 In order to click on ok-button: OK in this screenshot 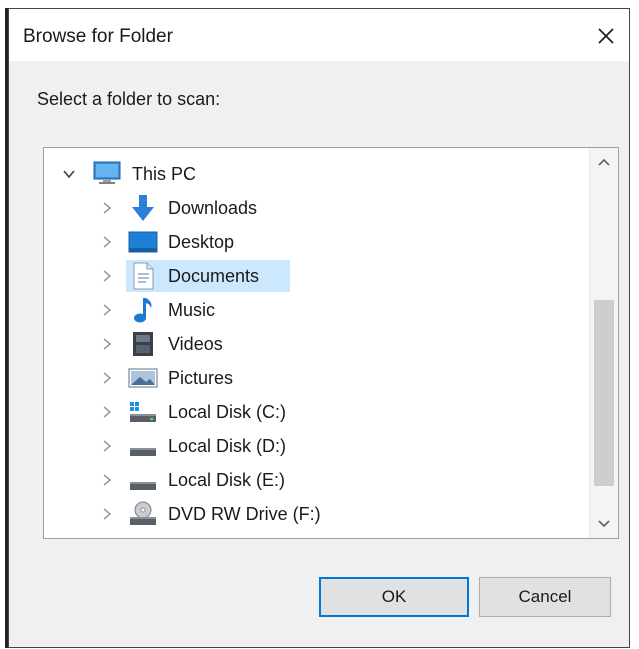, I will do `click(394, 597)`.